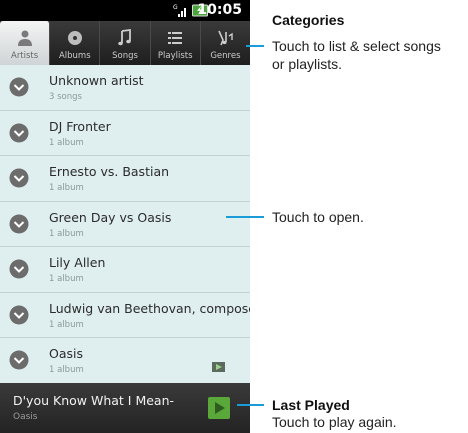 The height and width of the screenshot is (433, 468). I want to click on signal-icon: G, so click(179, 10).